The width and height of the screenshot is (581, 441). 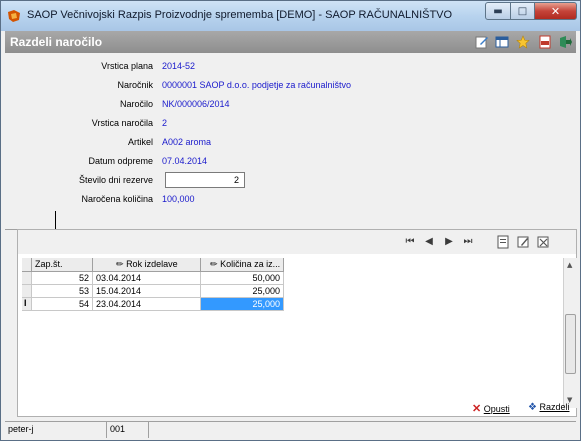 What do you see at coordinates (27, 265) in the screenshot?
I see `row-indicator-header` at bounding box center [27, 265].